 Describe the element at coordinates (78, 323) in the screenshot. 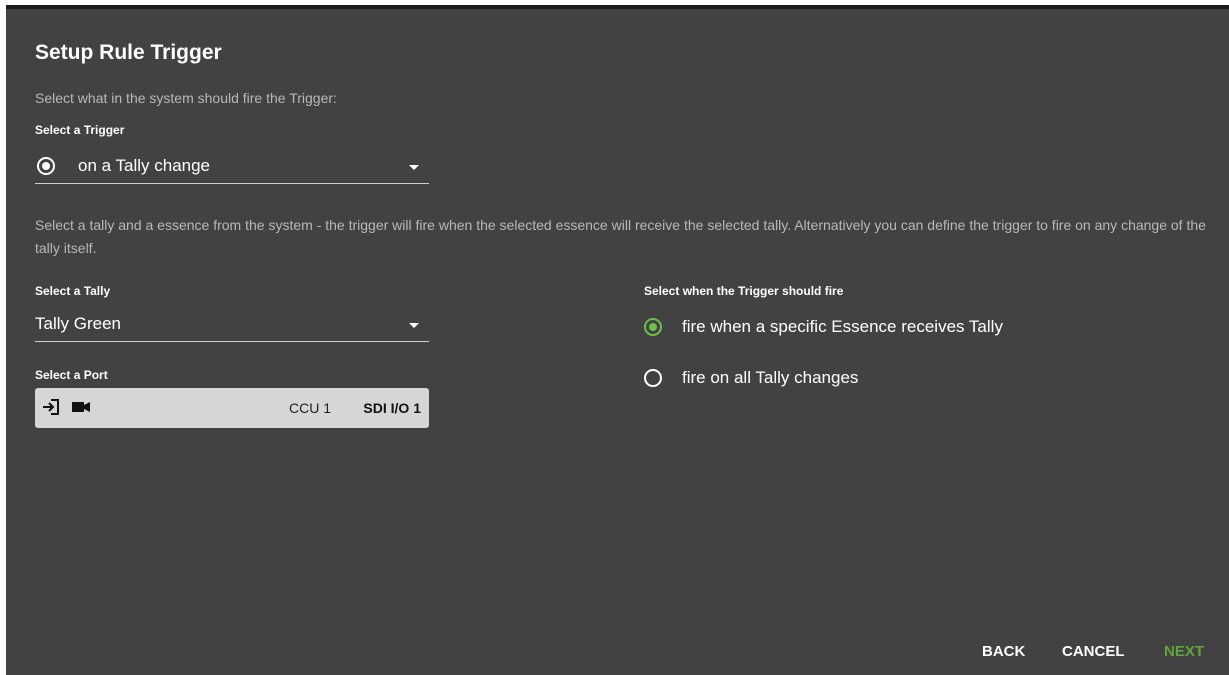

I see `tally-select-value: Tally Green` at that location.